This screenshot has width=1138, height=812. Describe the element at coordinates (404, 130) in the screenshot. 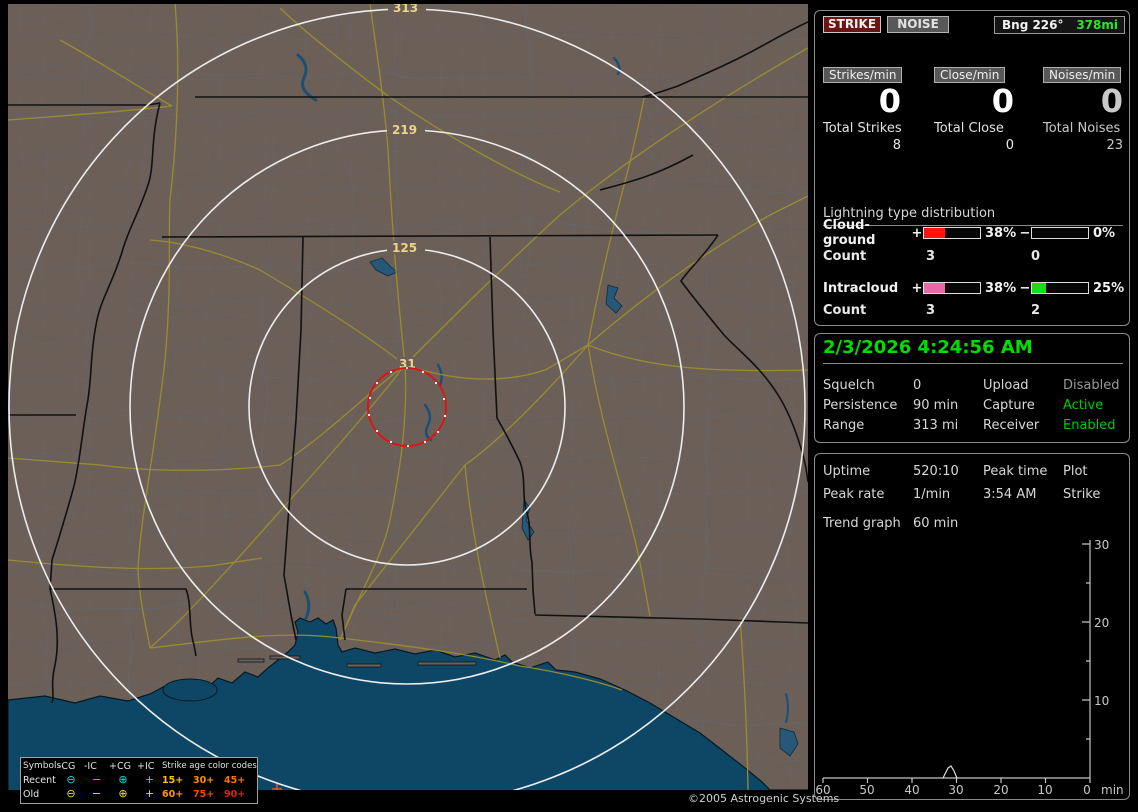

I see `range-ring-label: 219` at that location.